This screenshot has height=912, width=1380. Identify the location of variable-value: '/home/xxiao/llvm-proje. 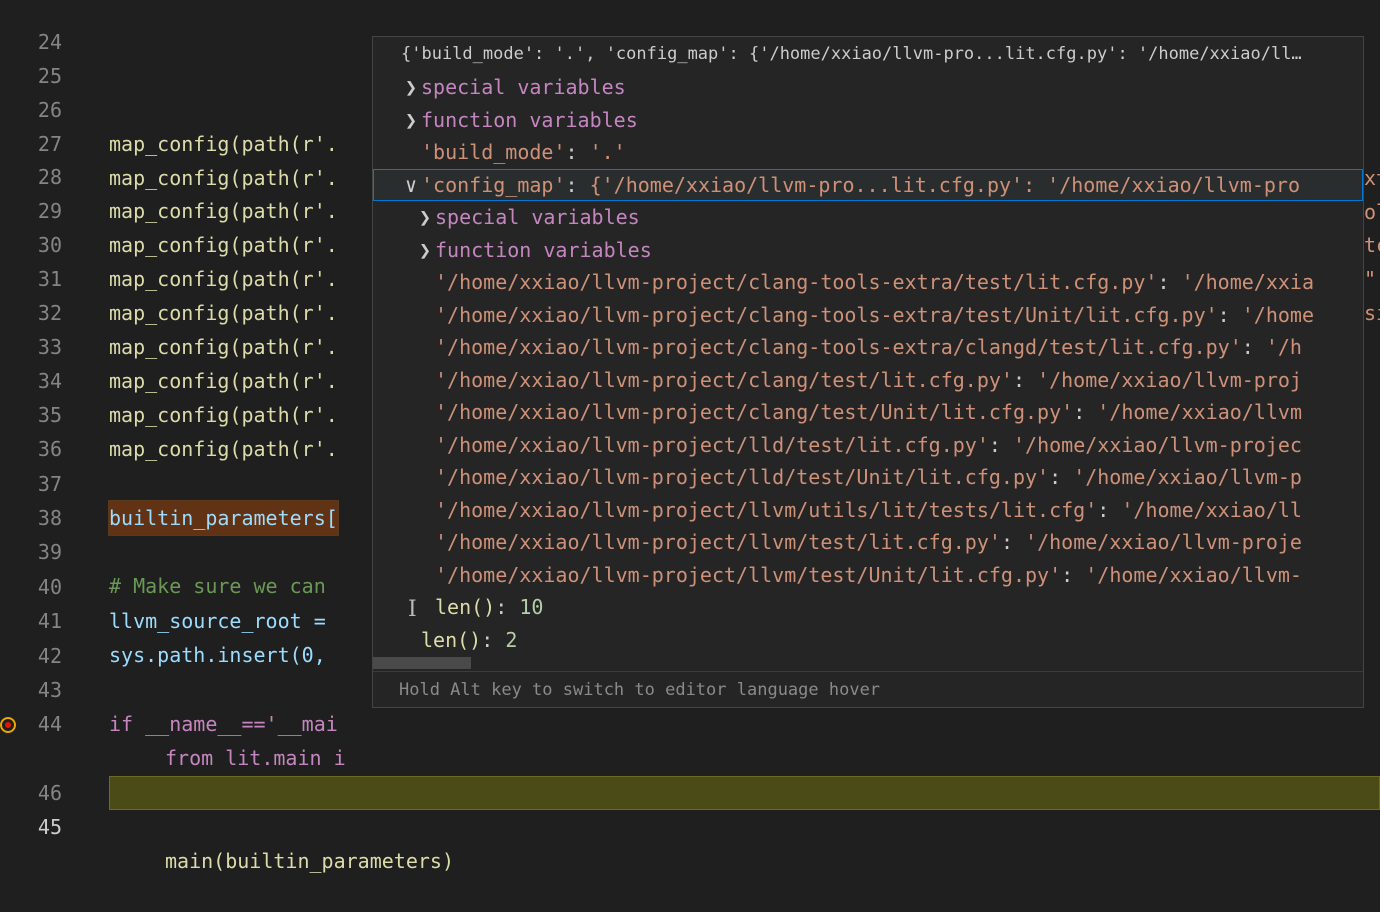
(1163, 542).